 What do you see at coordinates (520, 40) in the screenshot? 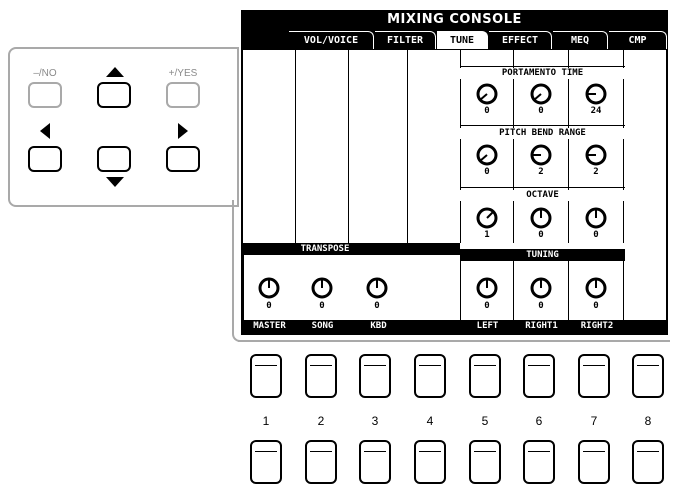
I see `tab-effect: EFFECT` at bounding box center [520, 40].